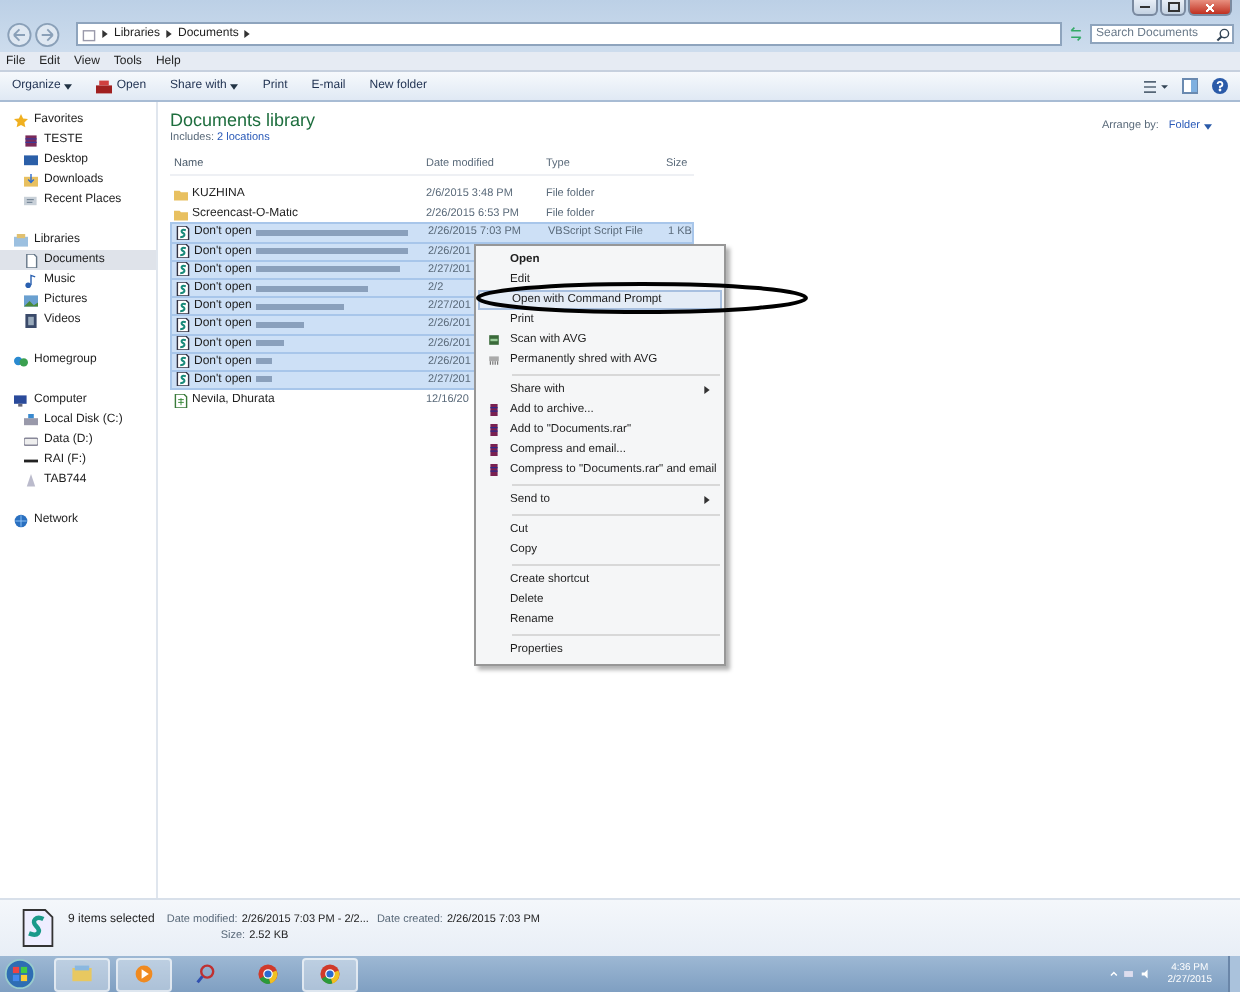  What do you see at coordinates (206, 974) in the screenshot?
I see `magnifier-icon` at bounding box center [206, 974].